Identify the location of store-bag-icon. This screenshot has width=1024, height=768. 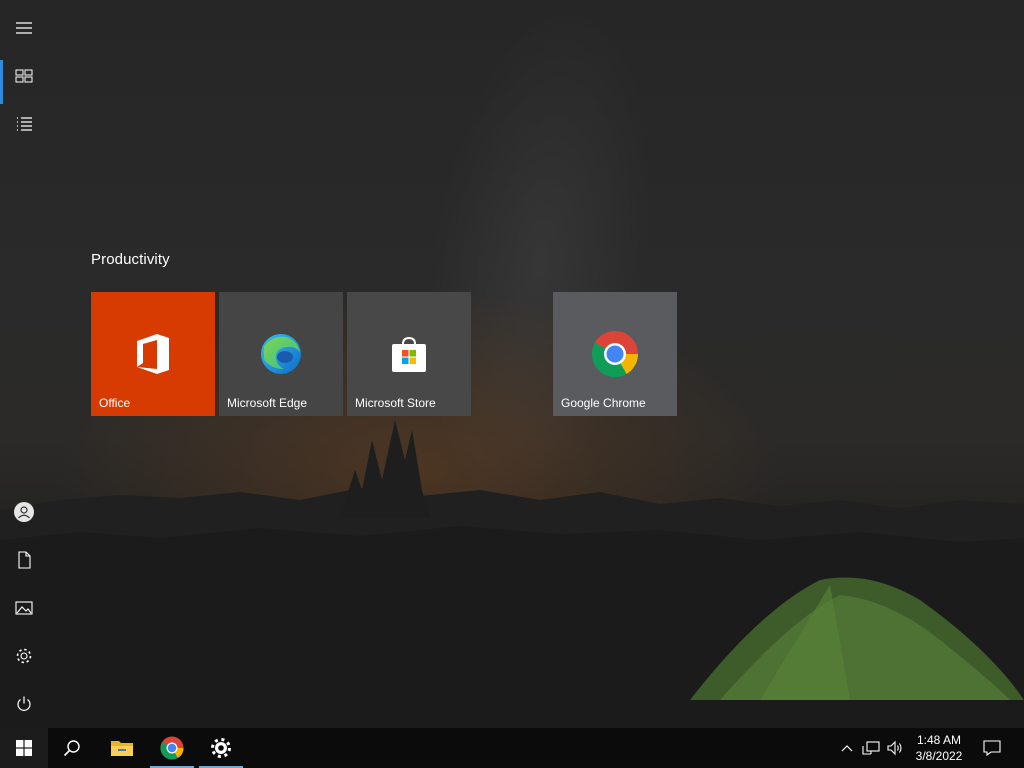
(409, 354).